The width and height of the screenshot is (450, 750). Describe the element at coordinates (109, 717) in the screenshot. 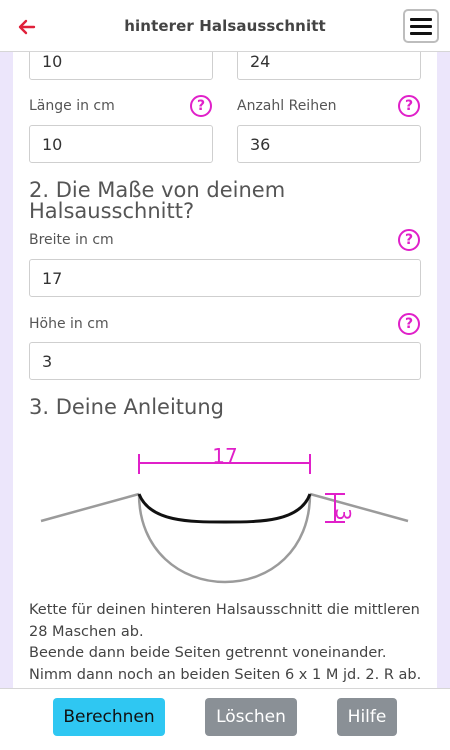

I see `calculate-button: Berechnen` at that location.